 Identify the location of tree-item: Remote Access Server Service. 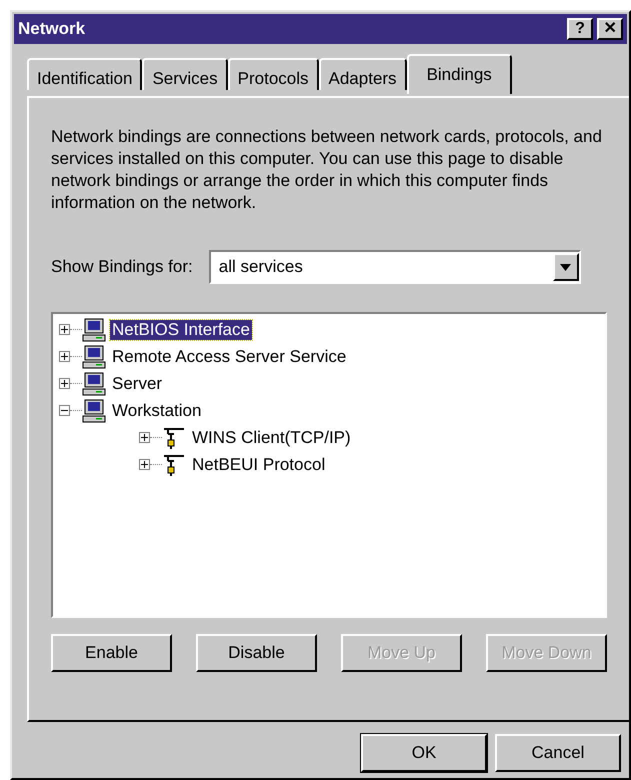
(229, 356).